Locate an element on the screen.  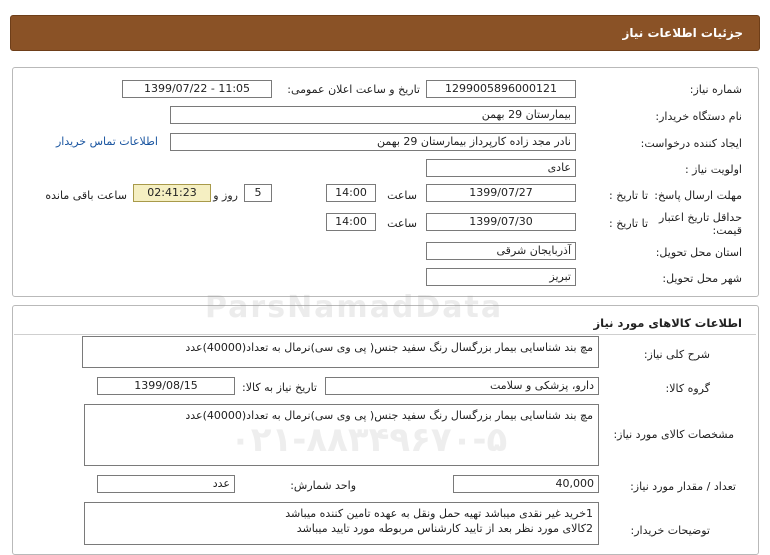
group-field: دارو، پزشکی و سلامت is located at coordinates (462, 386).